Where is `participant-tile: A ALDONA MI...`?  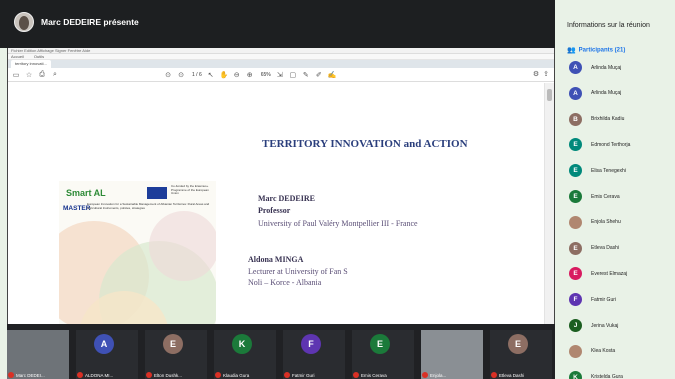
participant-tile: A ALDONA MI... is located at coordinates (107, 354).